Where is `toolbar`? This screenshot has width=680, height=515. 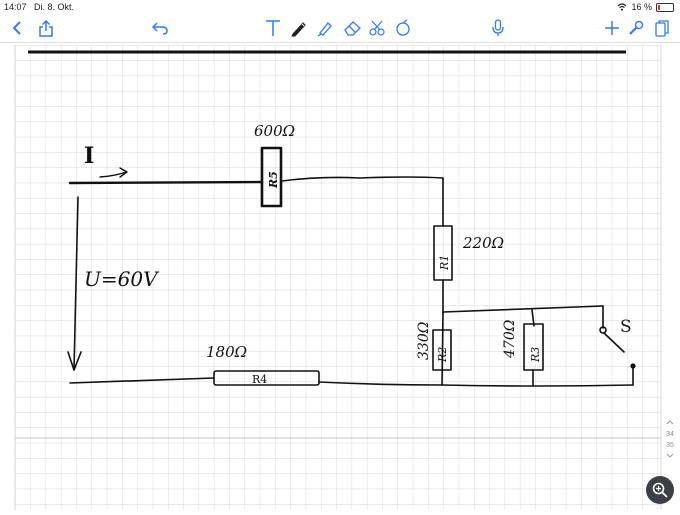
toolbar is located at coordinates (340, 28).